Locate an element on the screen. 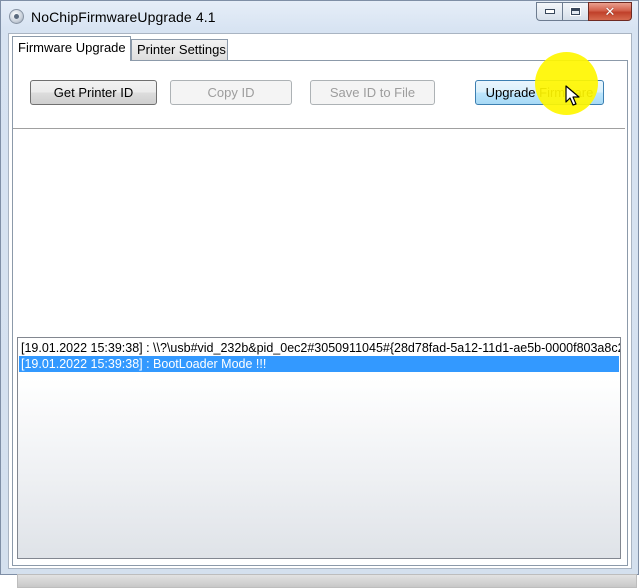 The height and width of the screenshot is (588, 641). window-title: NoChipFirmwareUpgrade 4.1 is located at coordinates (123, 17).